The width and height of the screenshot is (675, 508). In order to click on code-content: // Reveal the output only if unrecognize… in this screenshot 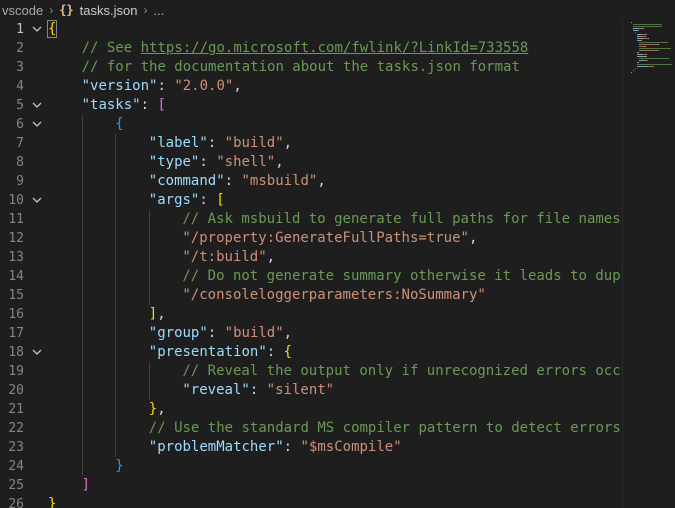, I will do `click(335, 371)`.